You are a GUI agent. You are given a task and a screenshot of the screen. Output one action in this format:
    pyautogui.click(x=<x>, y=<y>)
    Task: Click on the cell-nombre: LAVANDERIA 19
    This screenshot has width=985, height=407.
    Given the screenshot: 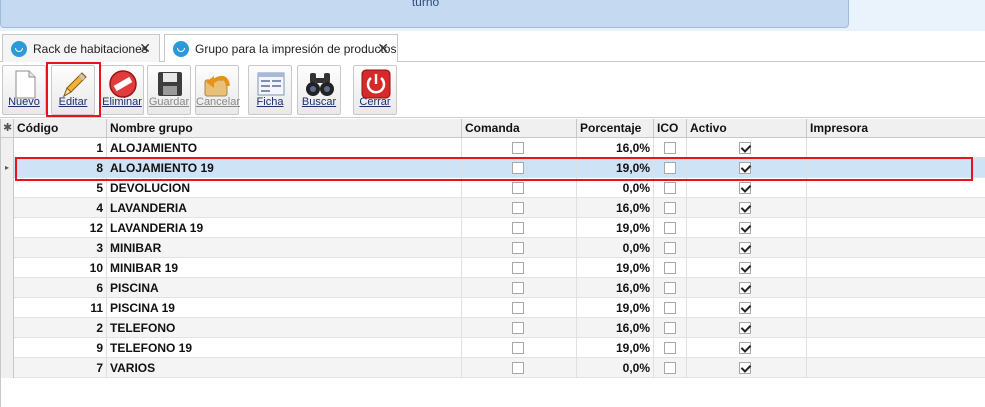 What is the action you would take?
    pyautogui.click(x=284, y=228)
    